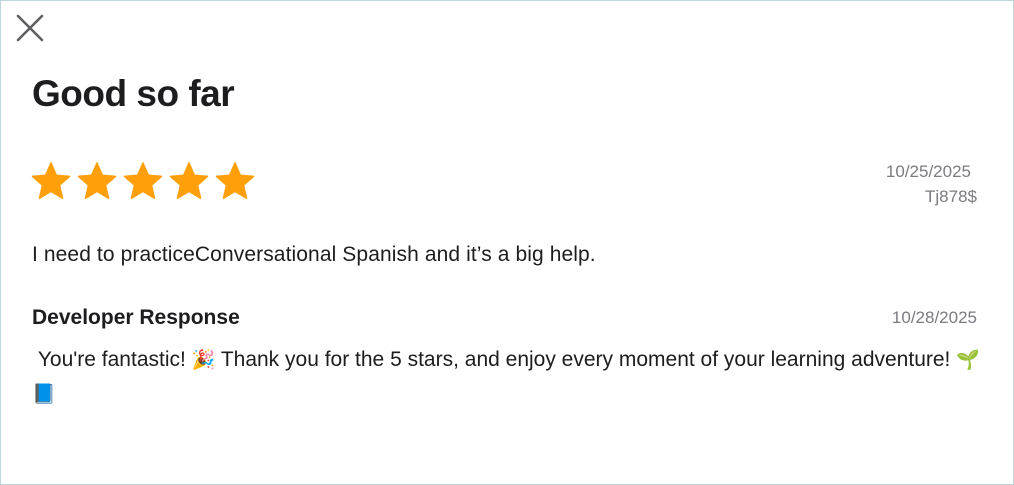  Describe the element at coordinates (112, 359) in the screenshot. I see `developer-response-text-1: You're fantastic!` at that location.